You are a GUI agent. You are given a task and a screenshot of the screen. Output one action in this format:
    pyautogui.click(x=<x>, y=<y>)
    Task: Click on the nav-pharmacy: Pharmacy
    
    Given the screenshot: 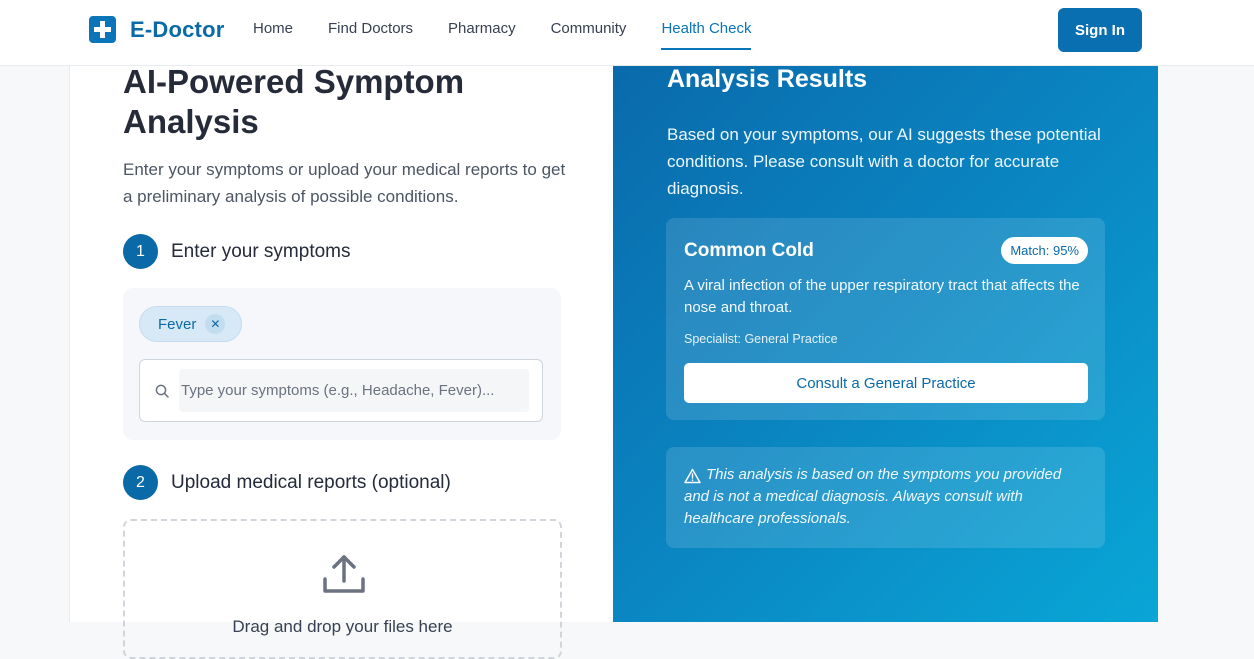 What is the action you would take?
    pyautogui.click(x=482, y=33)
    